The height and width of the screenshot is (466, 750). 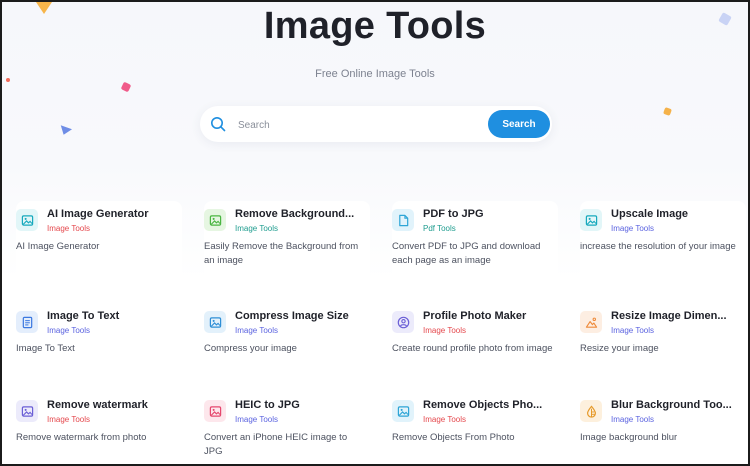 What do you see at coordinates (491, 316) in the screenshot?
I see `tool-title: Profile Photo Maker` at bounding box center [491, 316].